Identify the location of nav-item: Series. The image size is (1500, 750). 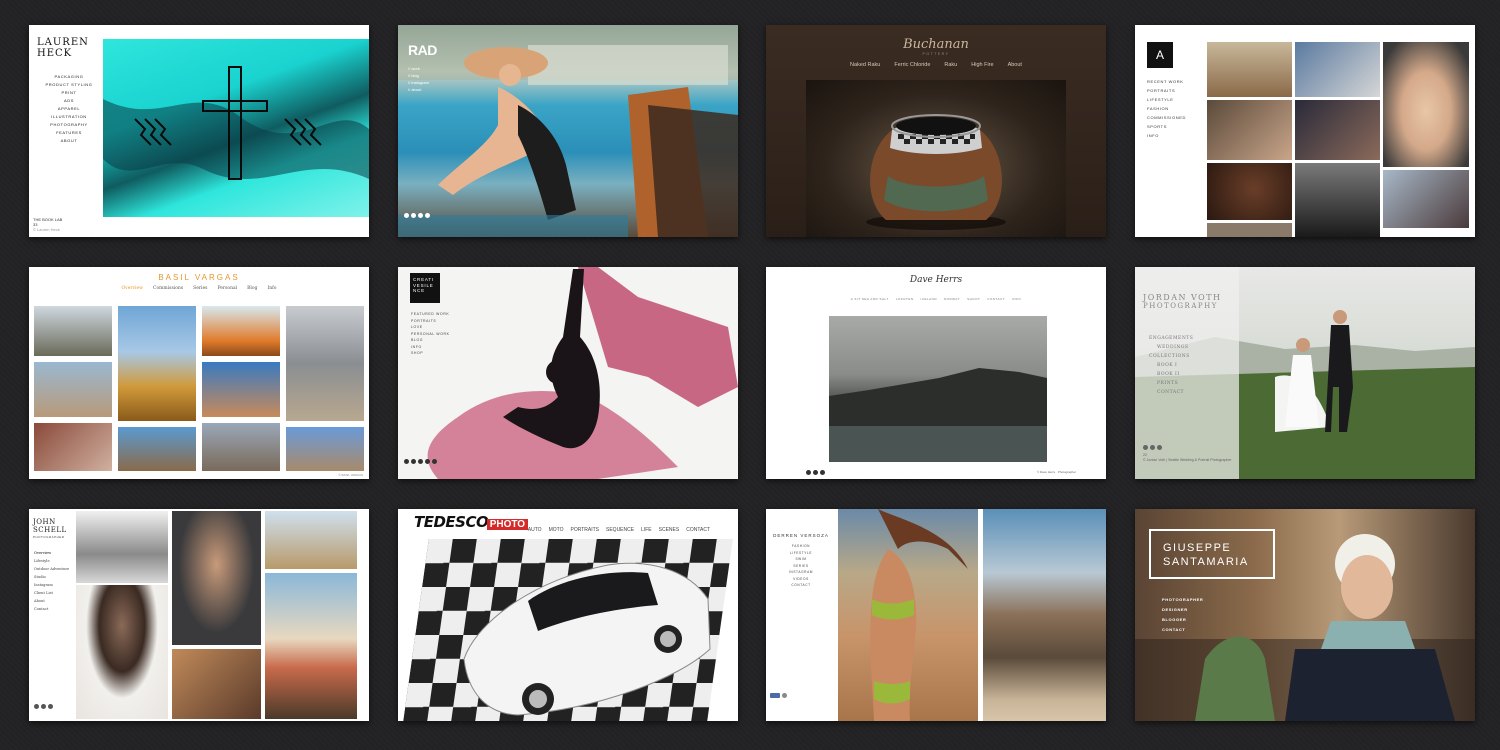
(200, 288).